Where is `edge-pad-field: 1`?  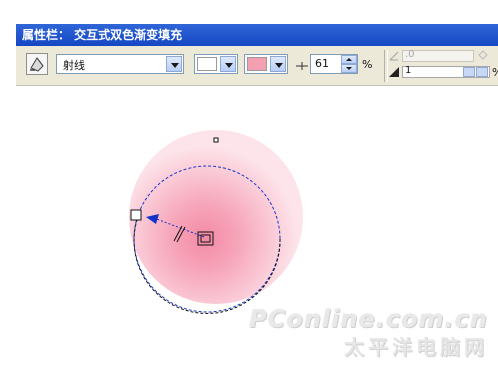
edge-pad-field: 1 is located at coordinates (446, 71).